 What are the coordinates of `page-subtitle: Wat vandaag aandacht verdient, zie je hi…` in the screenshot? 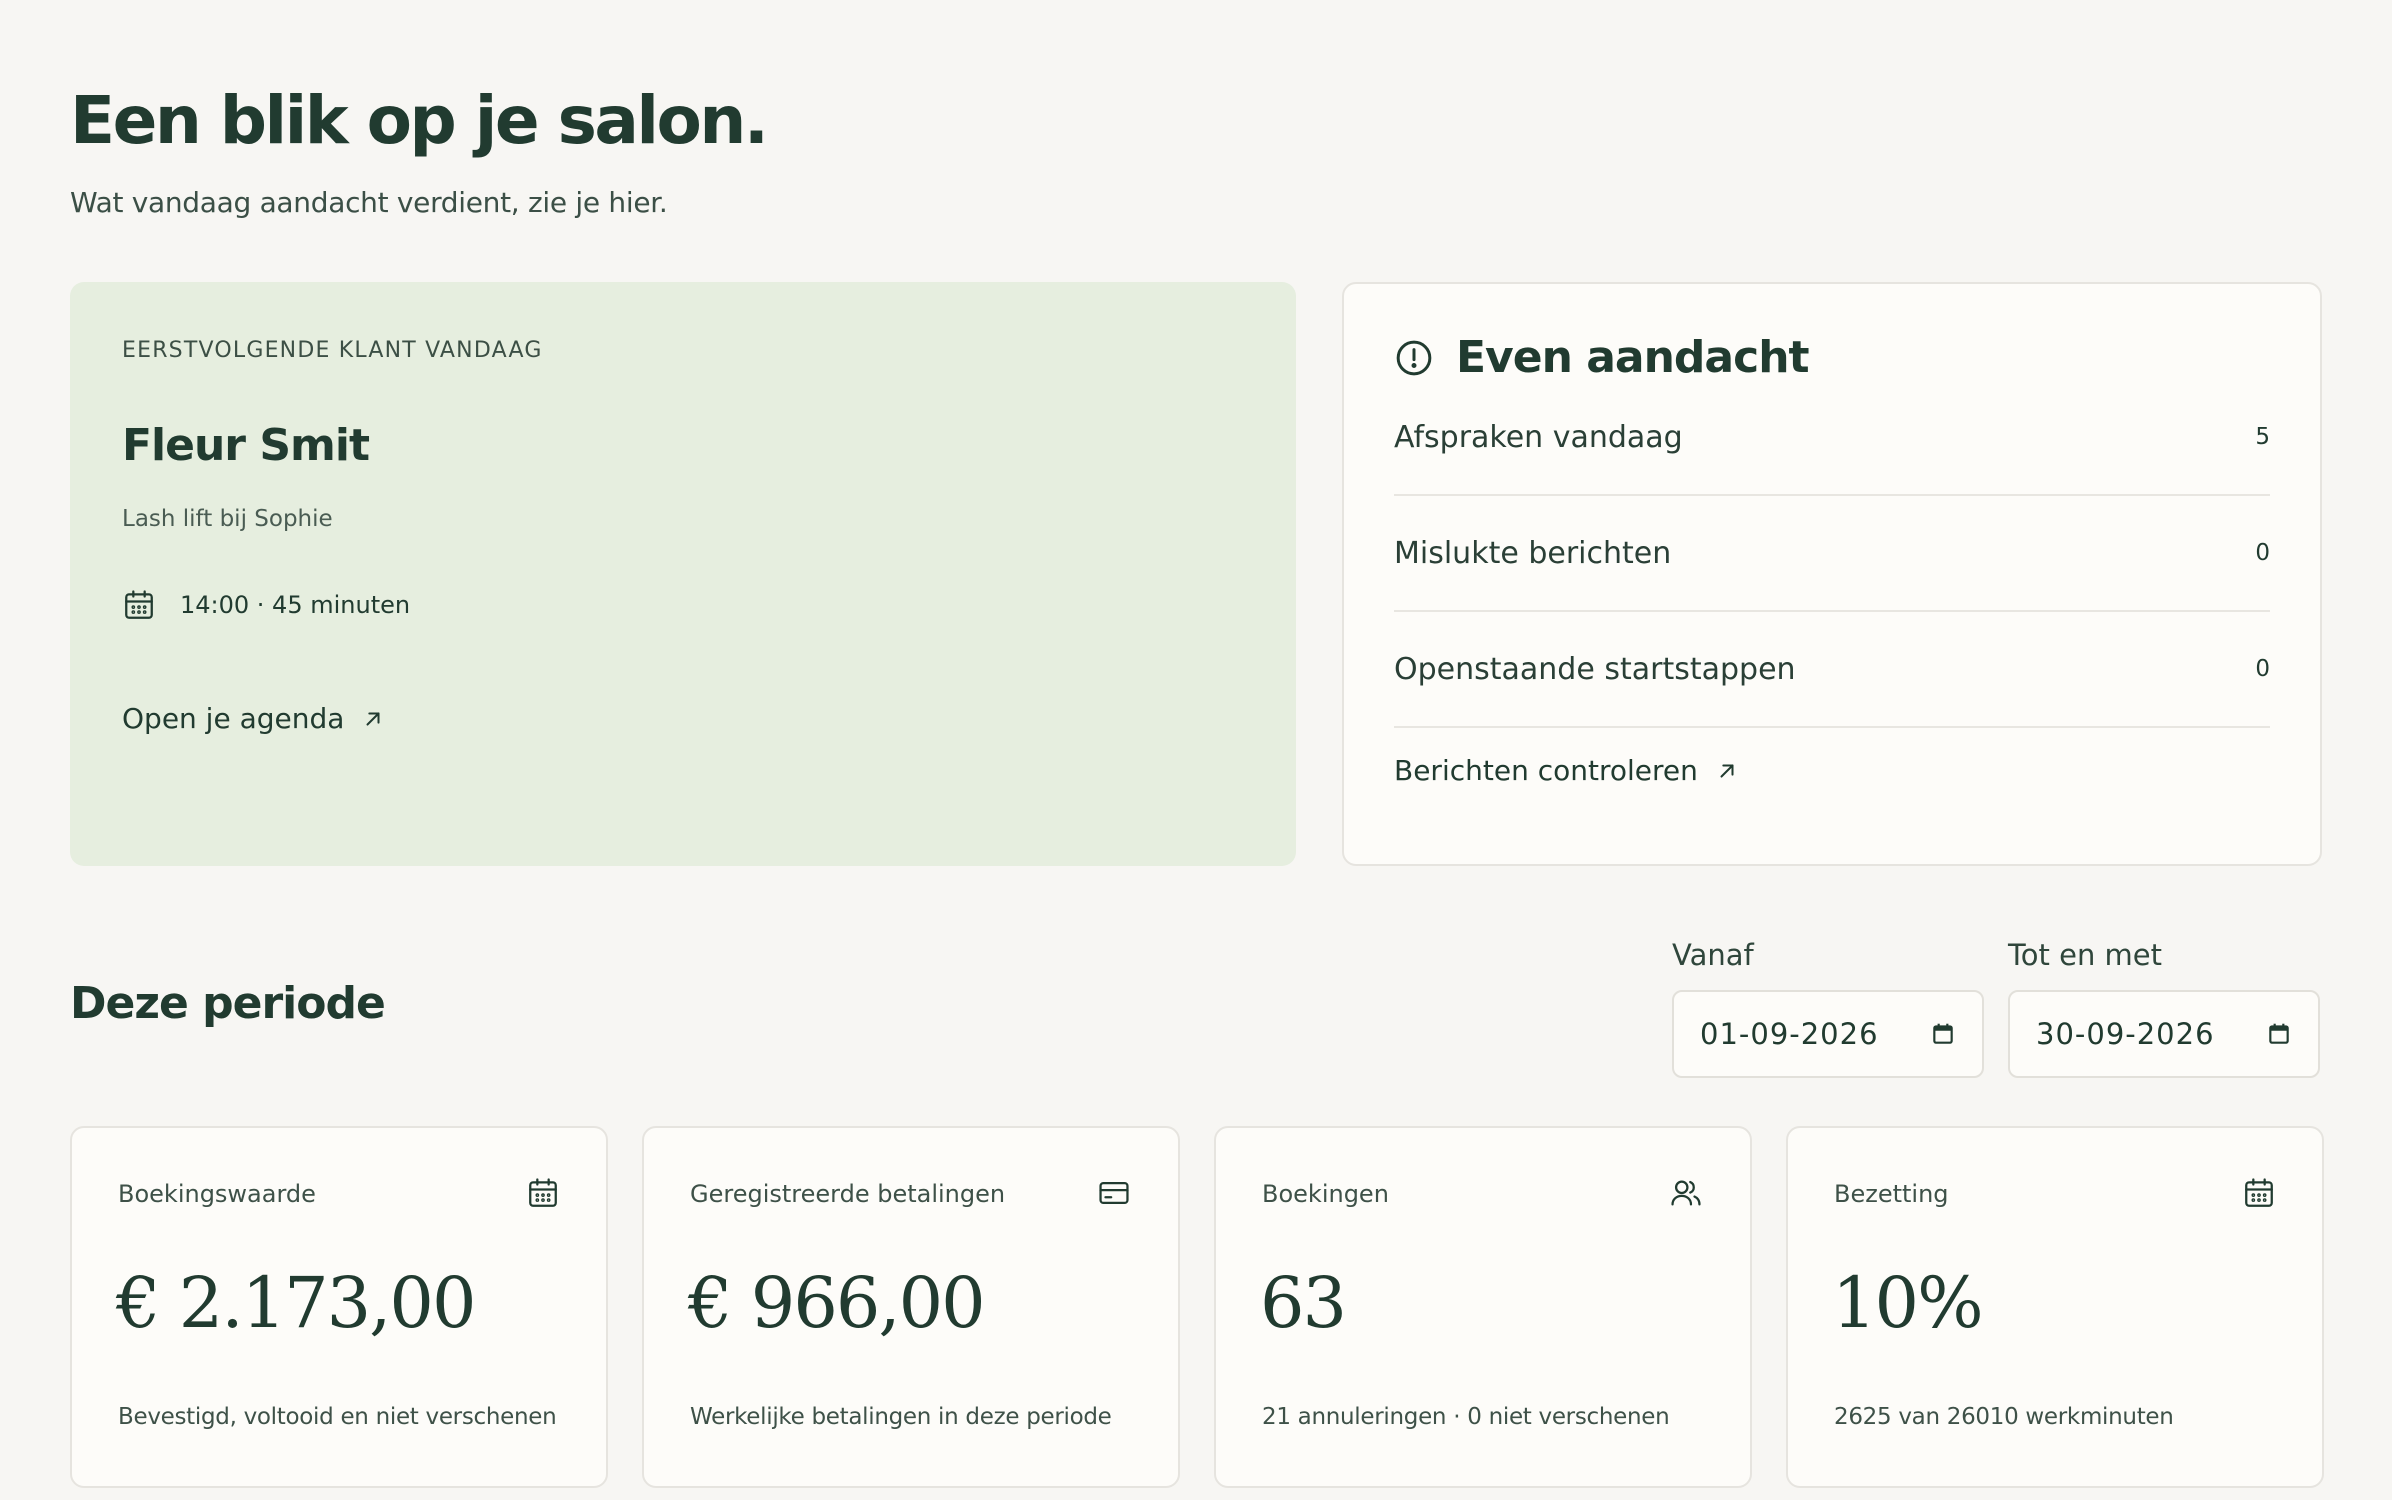 It's located at (369, 202).